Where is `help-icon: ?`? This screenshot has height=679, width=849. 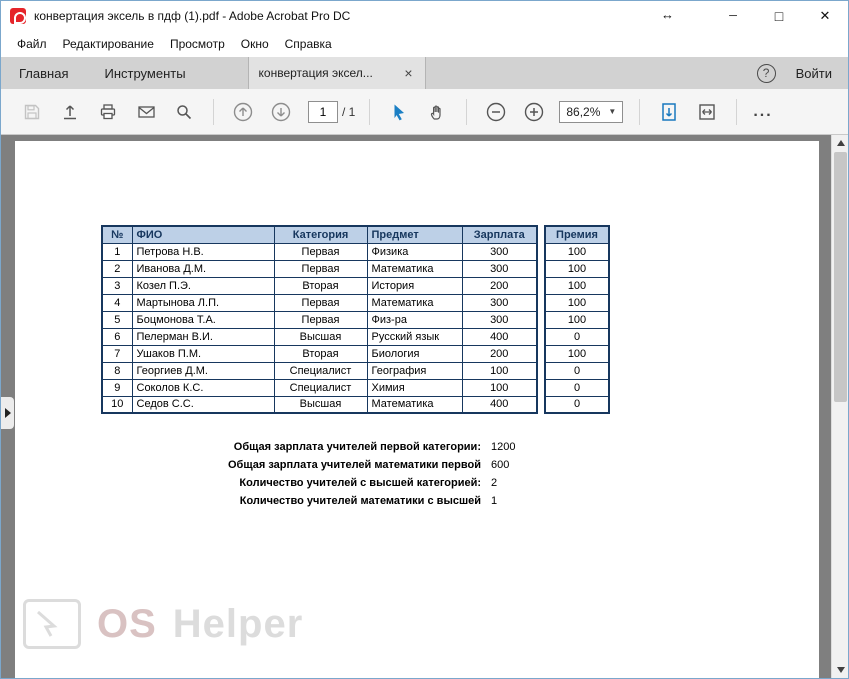
help-icon: ? is located at coordinates (766, 73).